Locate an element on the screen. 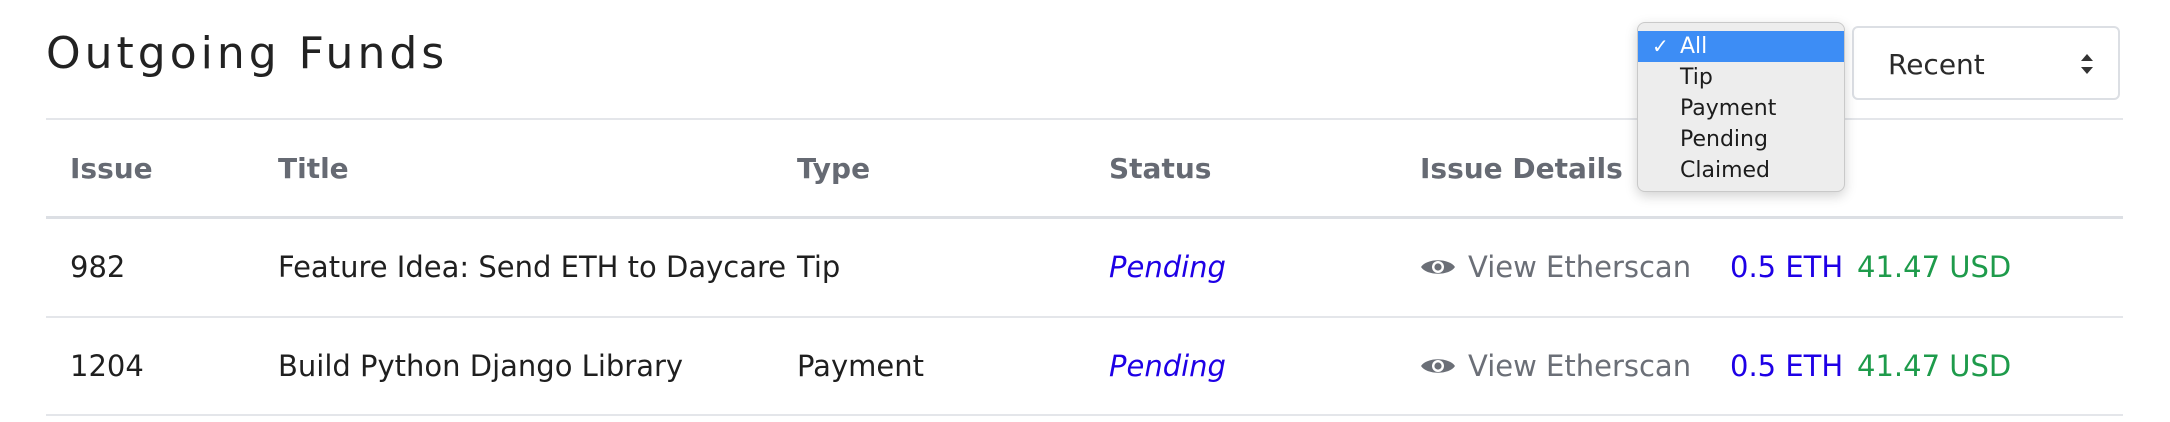  page-title: Outgoing Funds is located at coordinates (247, 53).